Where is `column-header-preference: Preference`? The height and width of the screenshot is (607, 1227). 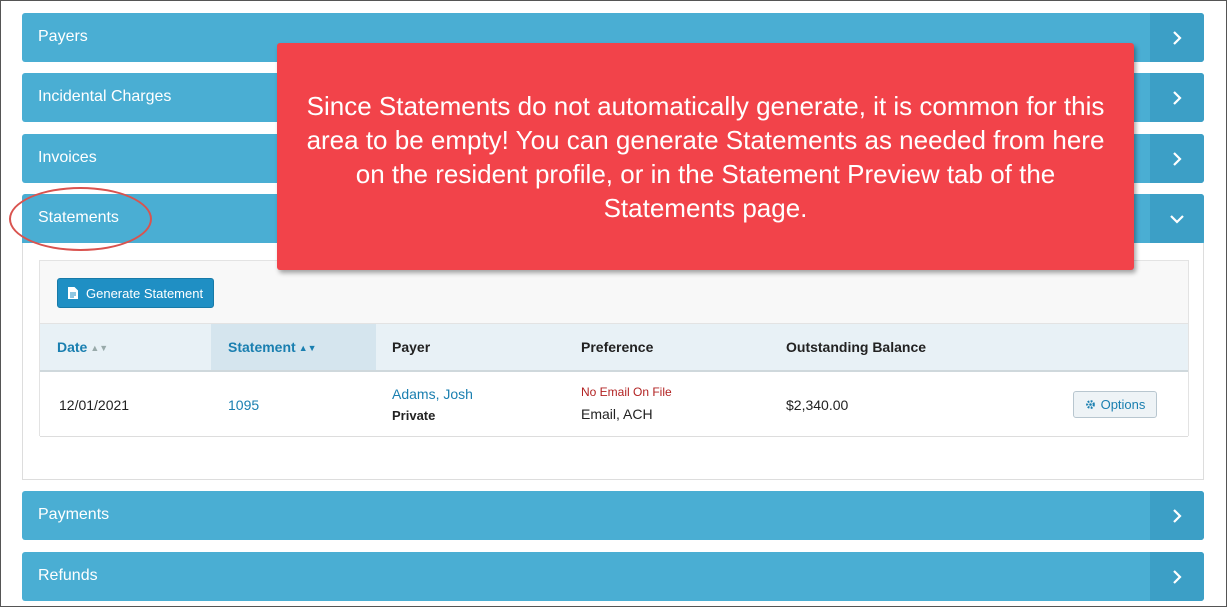
column-header-preference: Preference is located at coordinates (617, 347).